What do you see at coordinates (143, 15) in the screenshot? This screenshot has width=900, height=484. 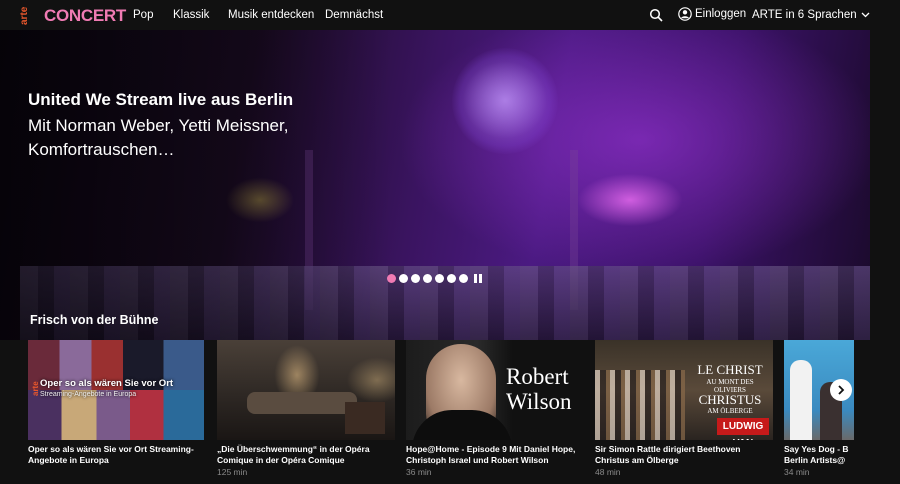 I see `nav-item-pop: Pop` at bounding box center [143, 15].